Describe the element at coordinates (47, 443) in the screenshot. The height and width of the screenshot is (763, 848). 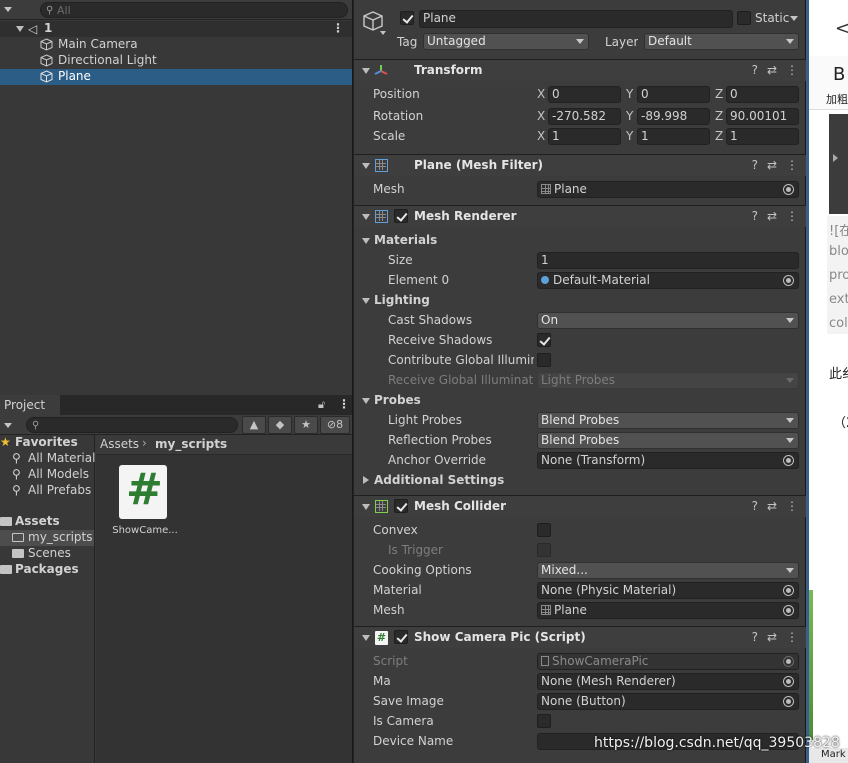
I see `favorites-header: ★ Favorites` at that location.